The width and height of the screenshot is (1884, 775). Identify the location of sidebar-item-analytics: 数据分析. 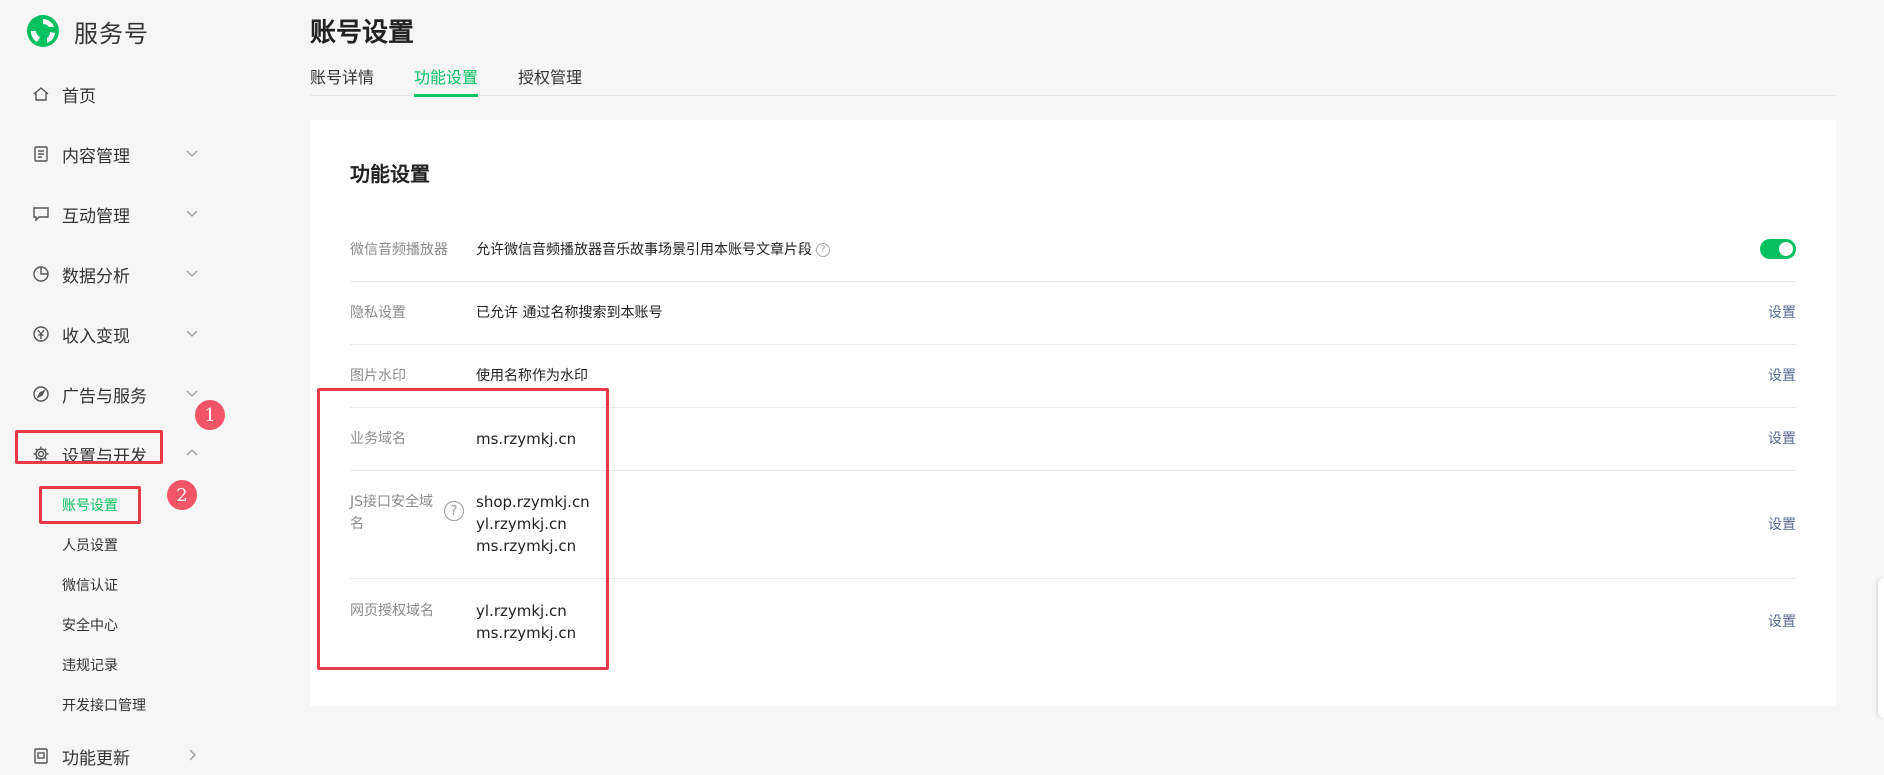
(115, 274).